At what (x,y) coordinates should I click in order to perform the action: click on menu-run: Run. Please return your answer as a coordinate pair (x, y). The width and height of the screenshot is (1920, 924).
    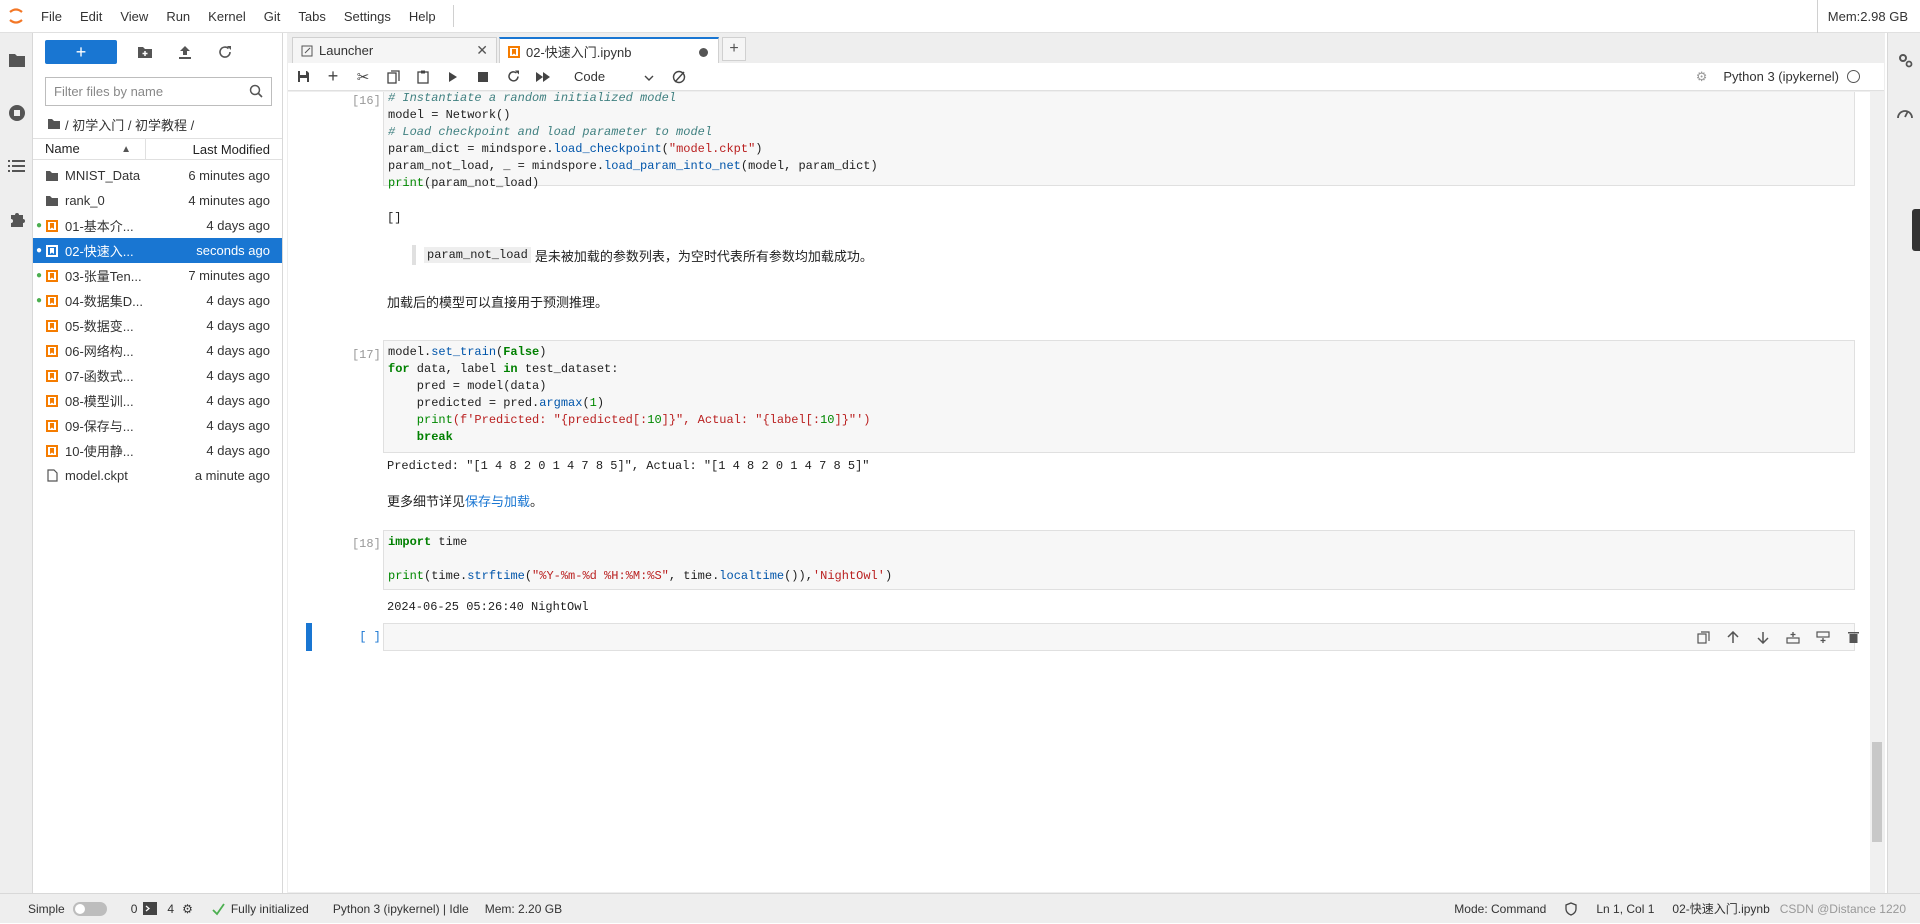
    Looking at the image, I should click on (178, 16).